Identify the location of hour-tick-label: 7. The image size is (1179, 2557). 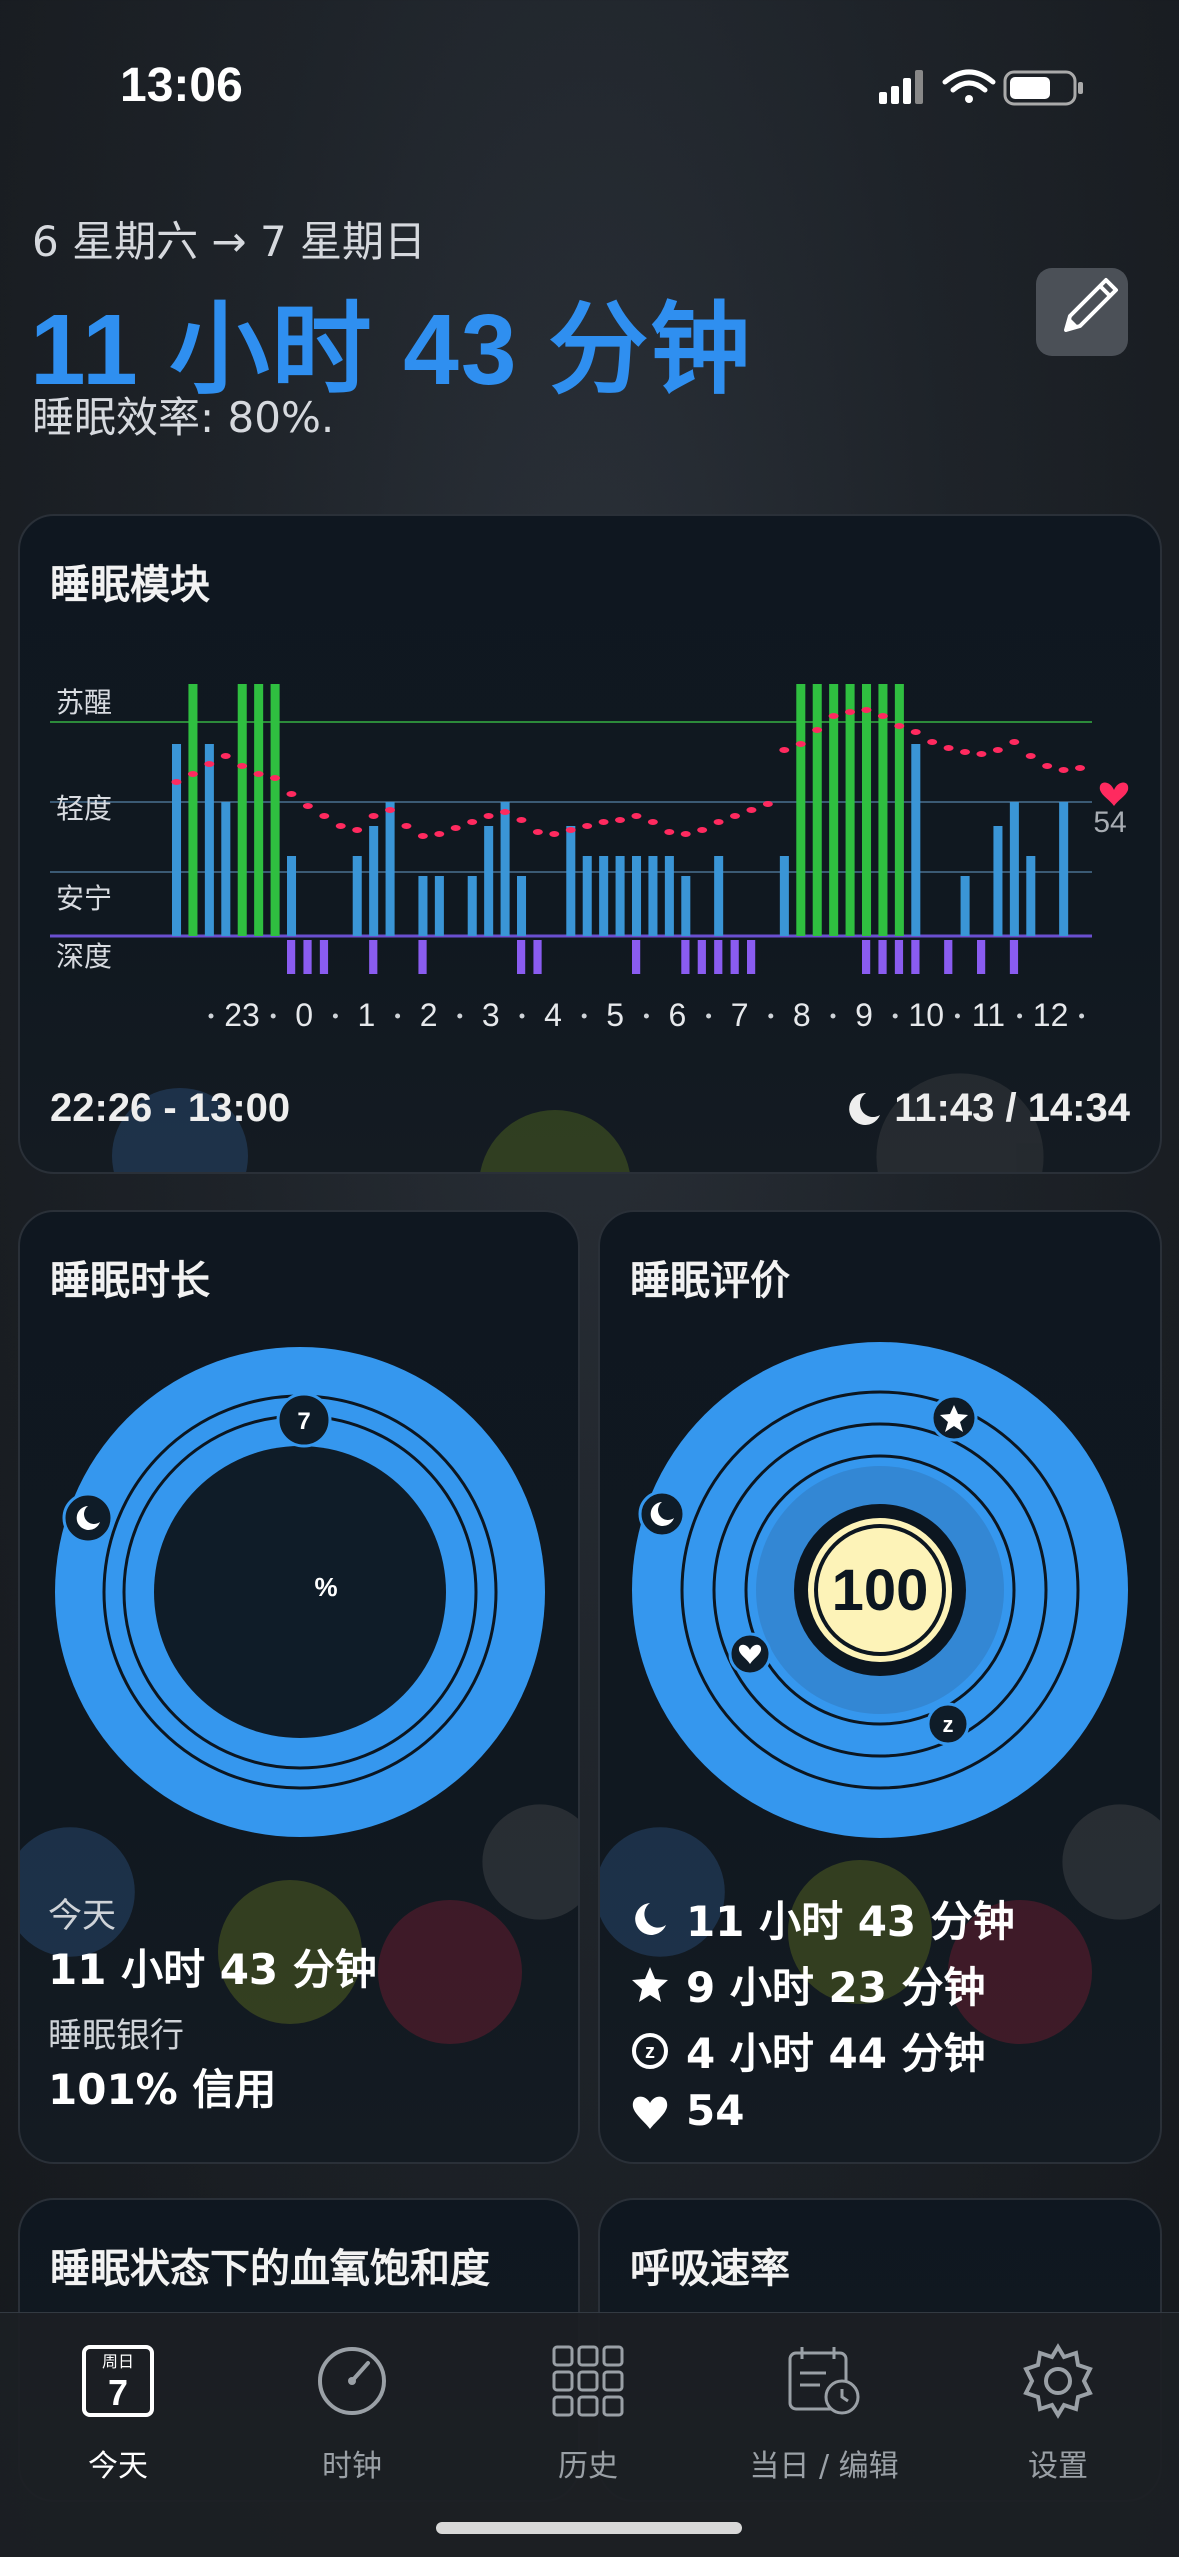
(740, 1015).